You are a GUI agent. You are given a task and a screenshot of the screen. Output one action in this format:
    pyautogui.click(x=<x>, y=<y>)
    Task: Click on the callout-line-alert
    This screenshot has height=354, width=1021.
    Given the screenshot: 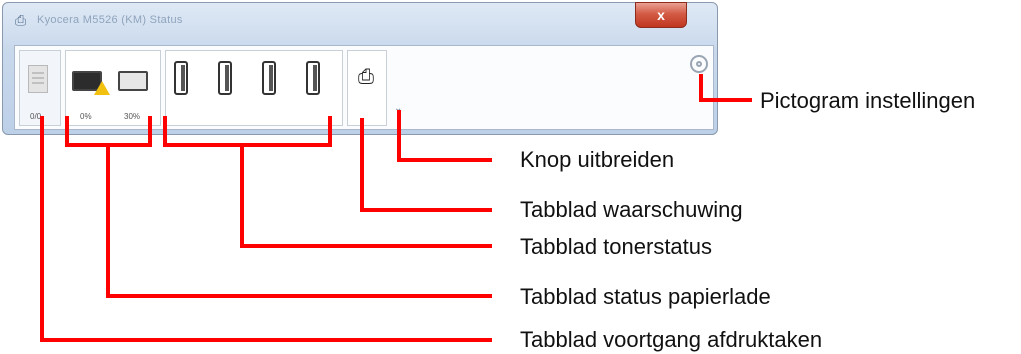 What is the action you would take?
    pyautogui.click(x=426, y=165)
    